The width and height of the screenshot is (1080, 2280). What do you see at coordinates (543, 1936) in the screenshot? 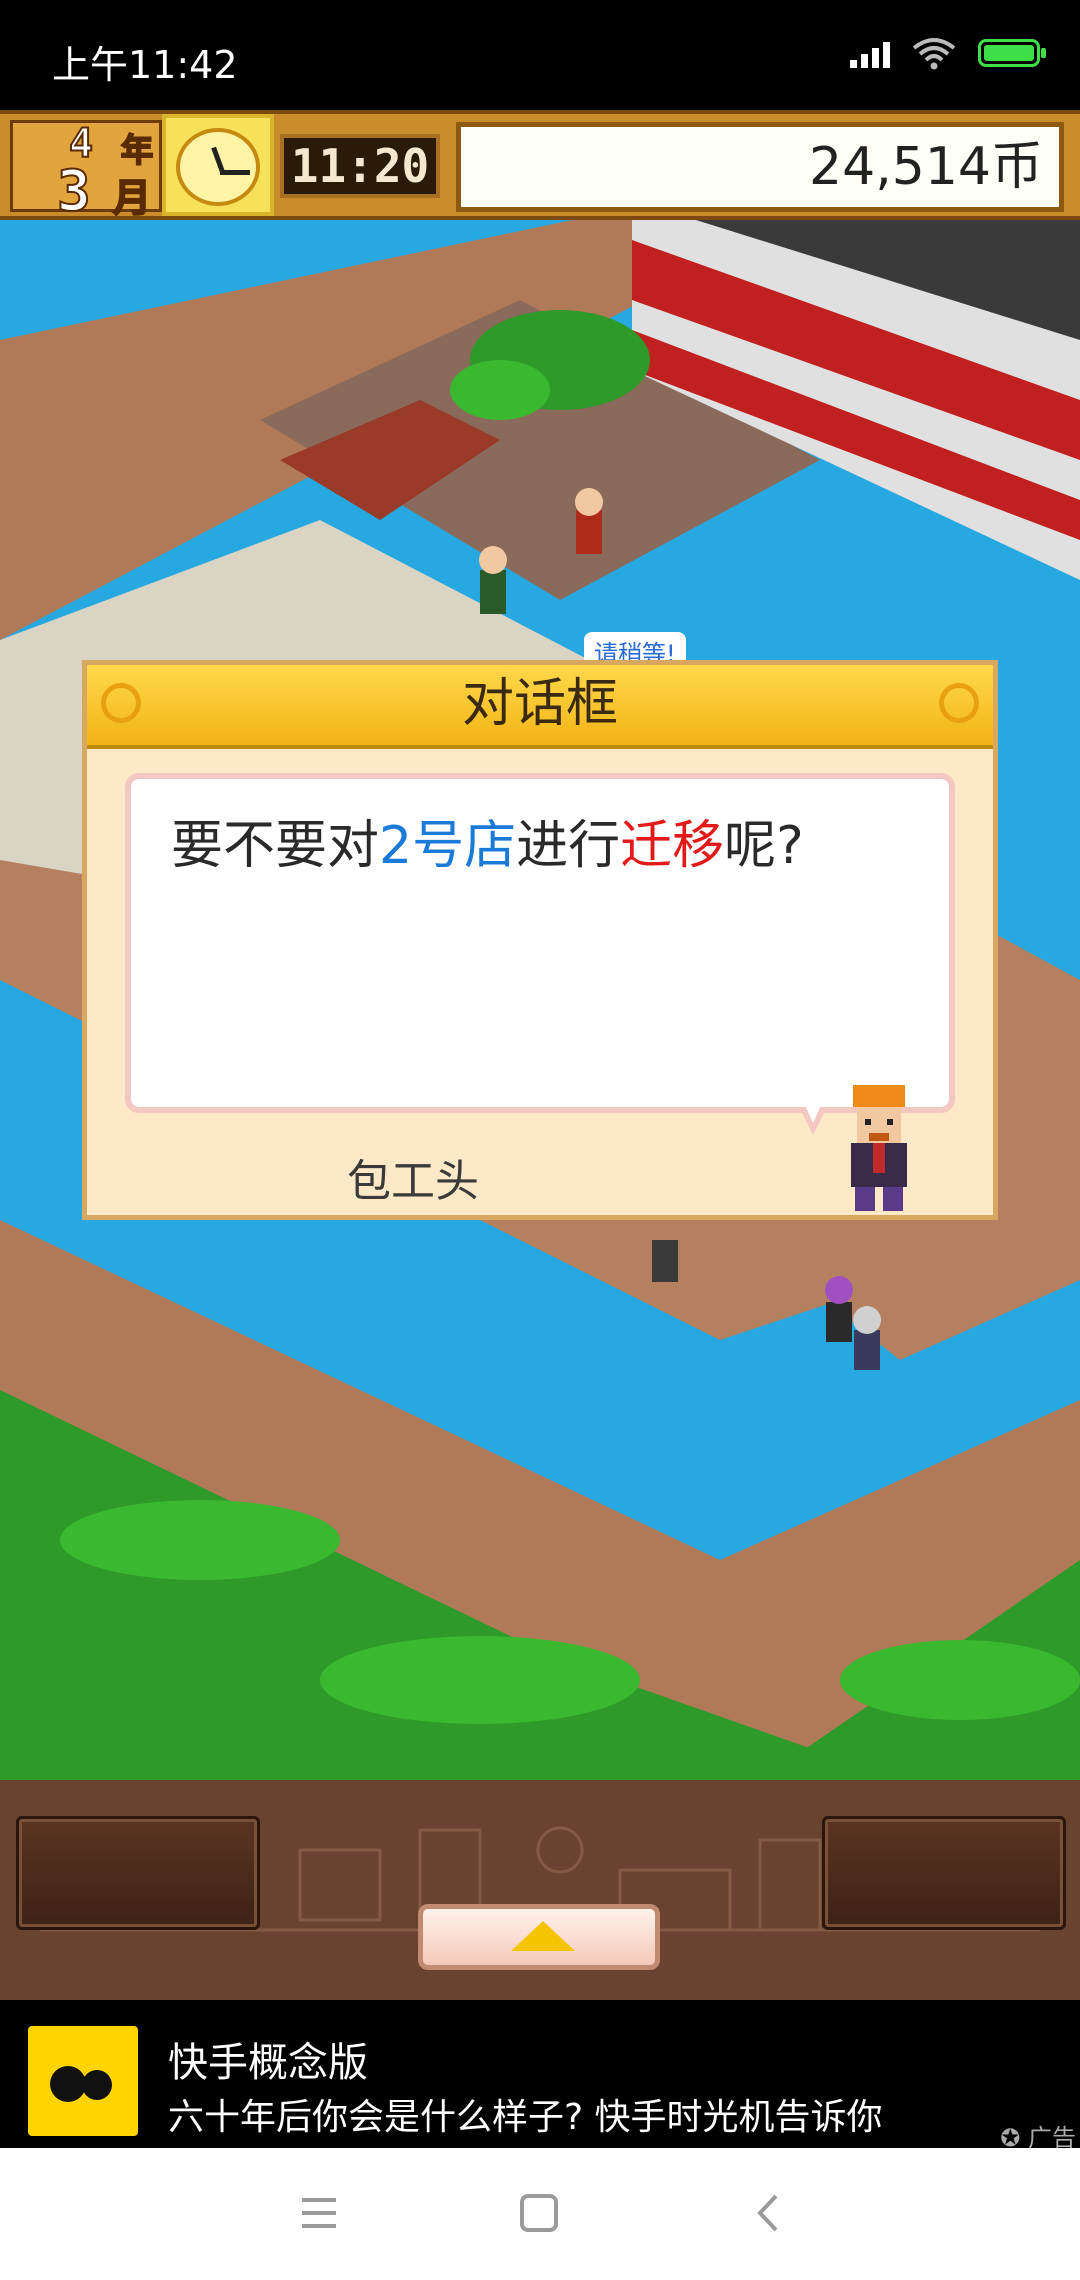
I see `up-triangle-icon` at bounding box center [543, 1936].